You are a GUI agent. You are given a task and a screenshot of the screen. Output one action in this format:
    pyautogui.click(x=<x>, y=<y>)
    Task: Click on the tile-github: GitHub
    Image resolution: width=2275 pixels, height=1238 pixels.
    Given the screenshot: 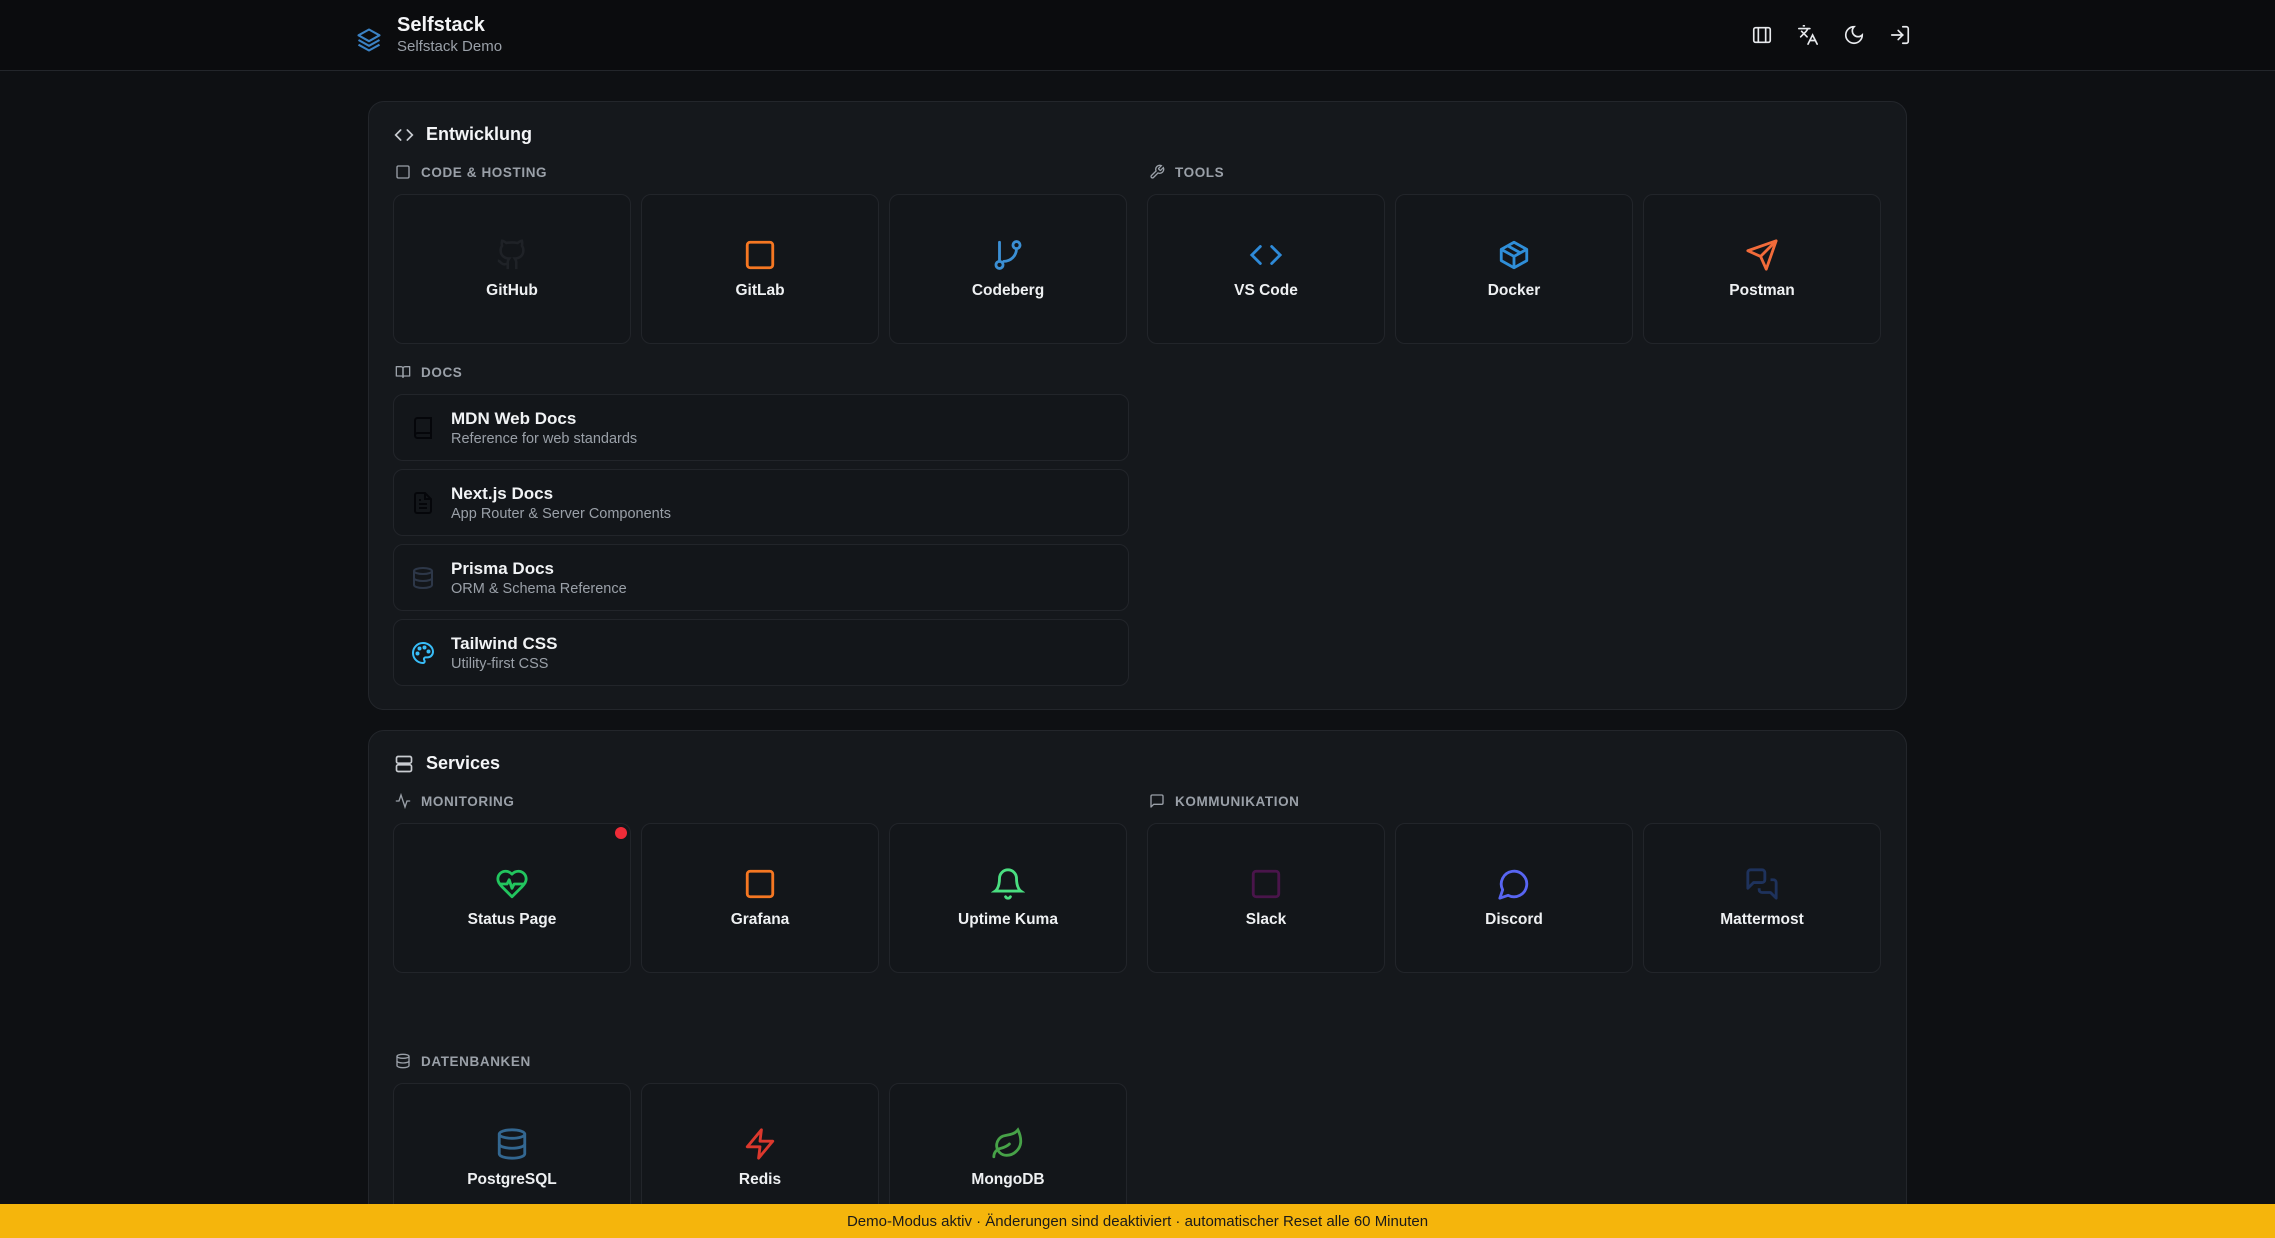 What is the action you would take?
    pyautogui.click(x=512, y=269)
    